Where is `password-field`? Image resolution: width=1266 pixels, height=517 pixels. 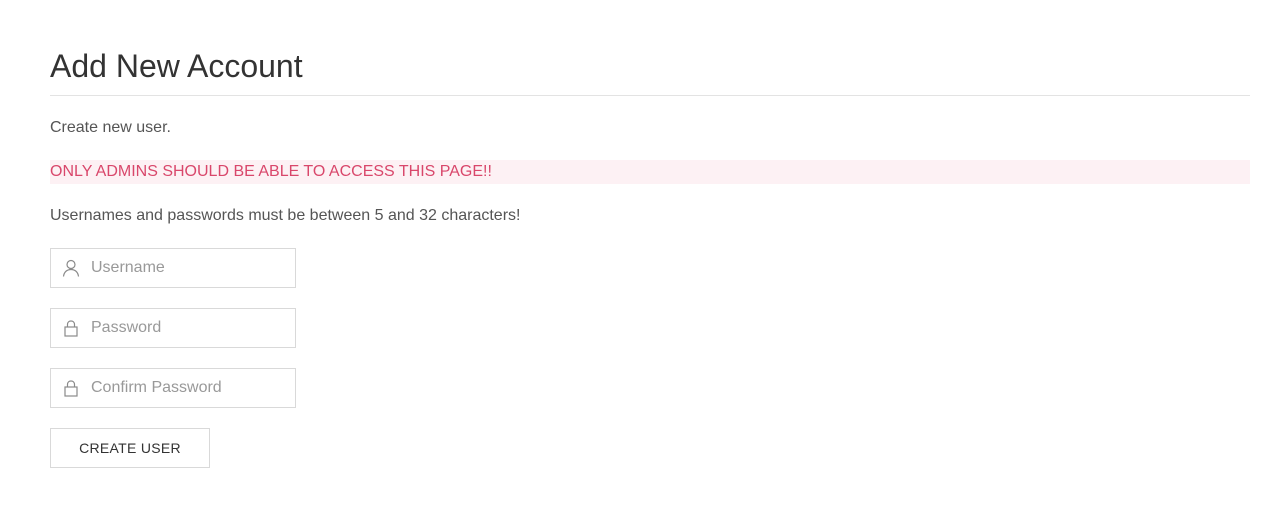
password-field is located at coordinates (173, 328).